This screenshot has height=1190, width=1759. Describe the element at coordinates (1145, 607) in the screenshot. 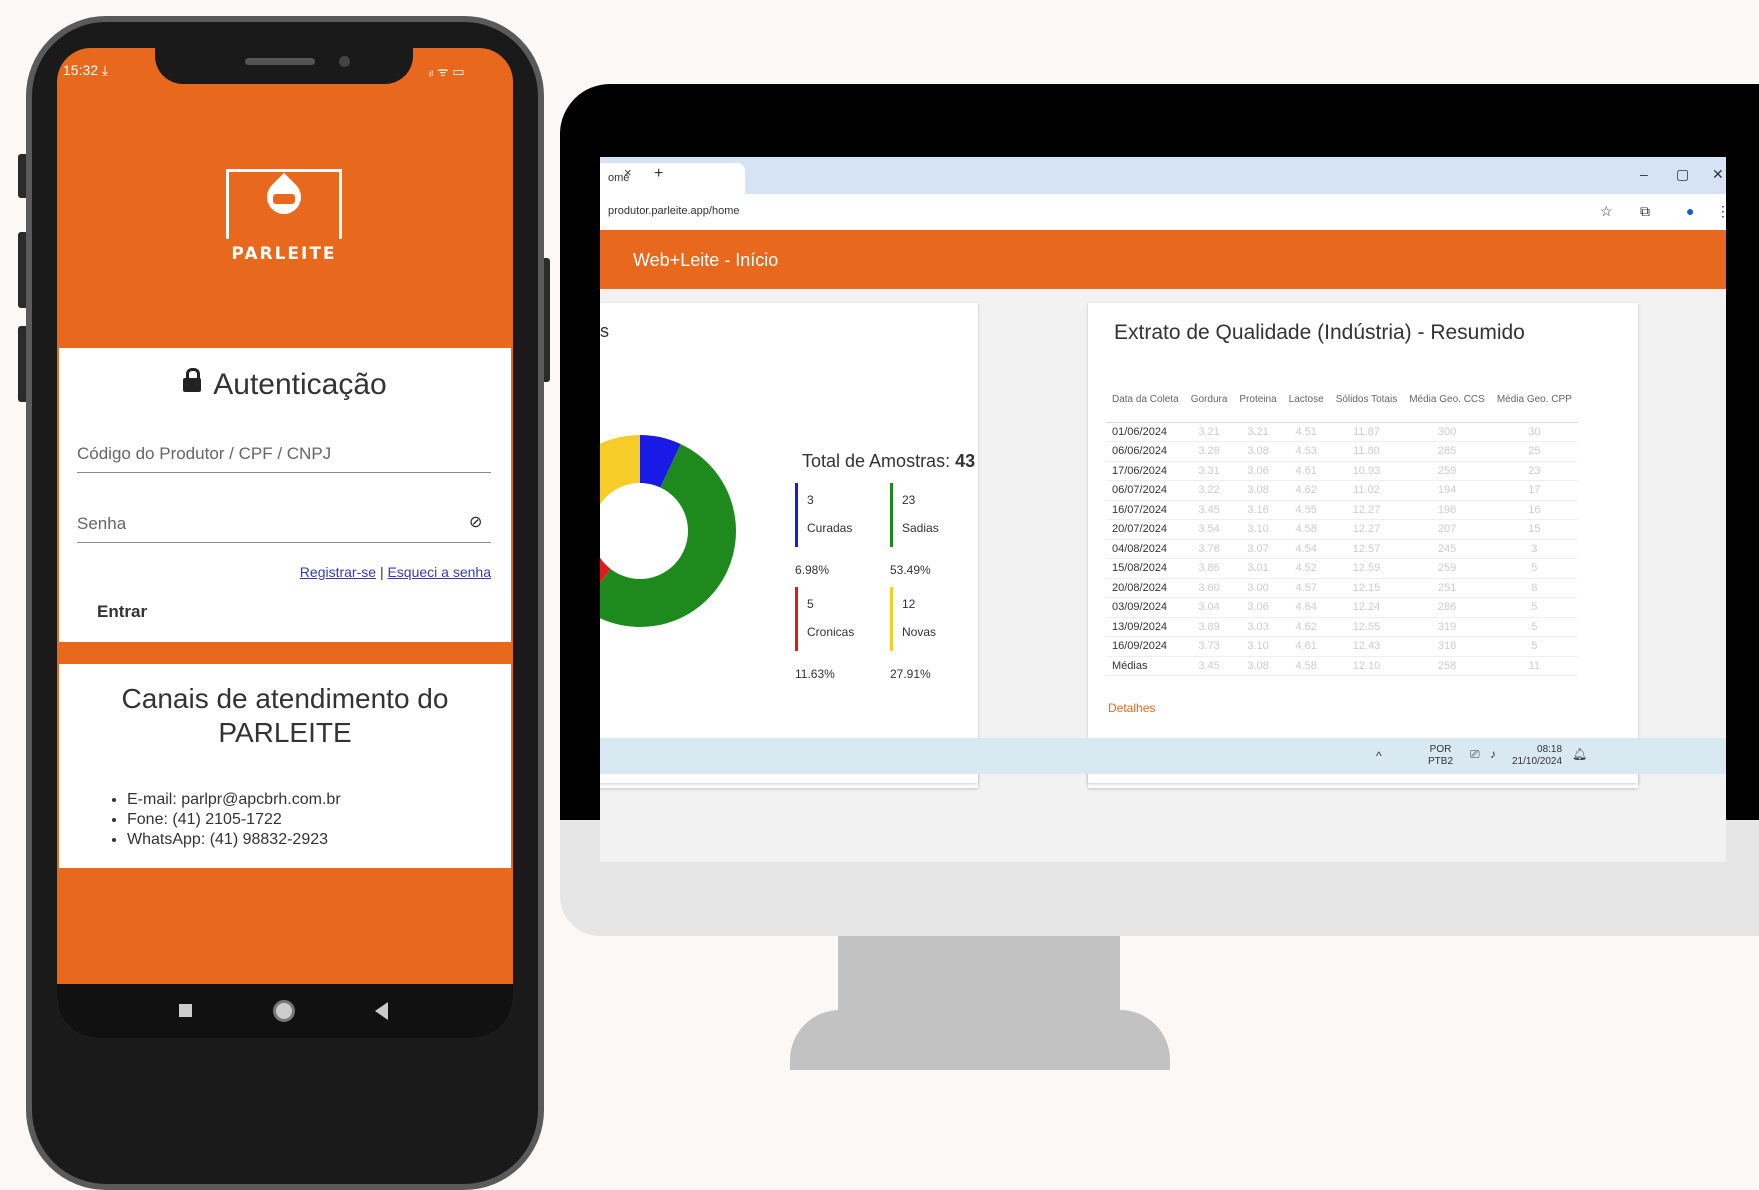

I see `table-date-cell: 03/09/2024` at that location.